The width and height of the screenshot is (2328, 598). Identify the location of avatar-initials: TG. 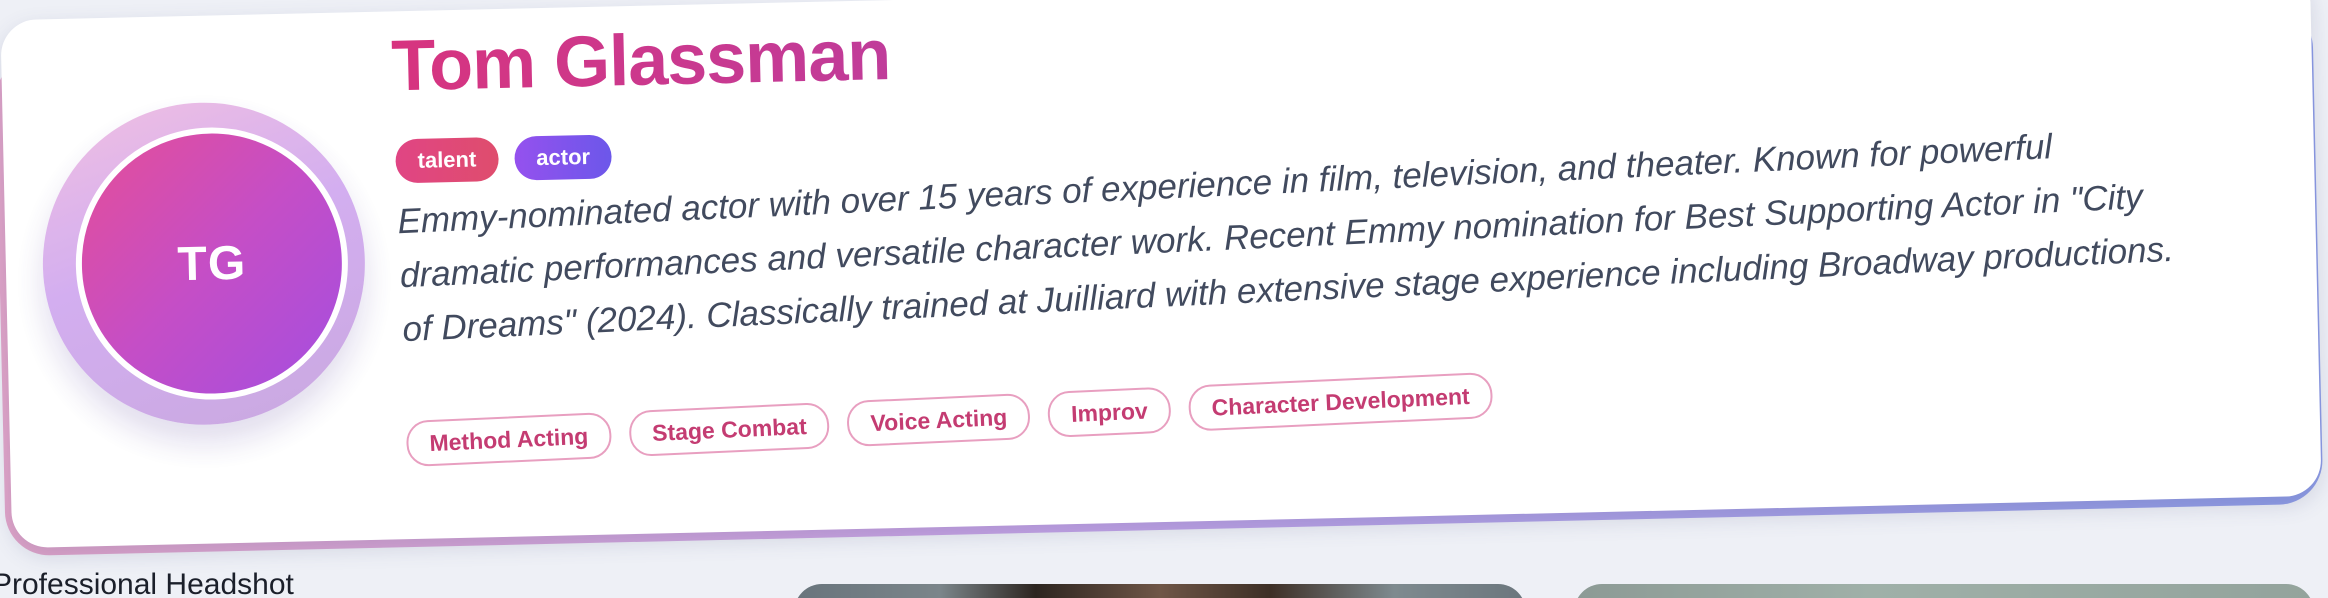
(211, 263).